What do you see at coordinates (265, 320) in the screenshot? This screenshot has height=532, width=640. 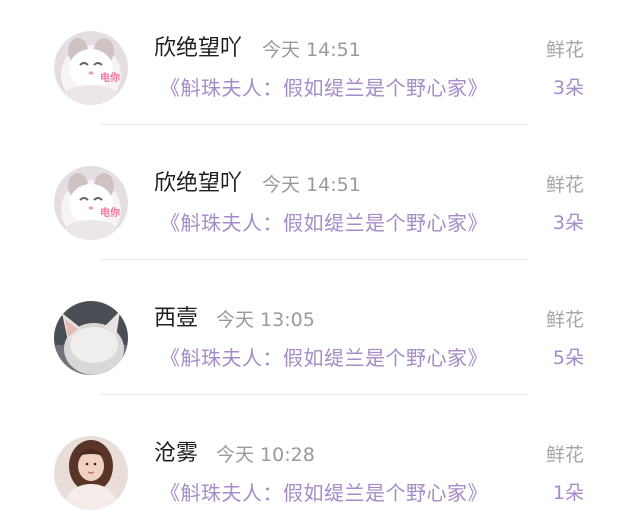 I see `timestamp: 今天 13:05` at bounding box center [265, 320].